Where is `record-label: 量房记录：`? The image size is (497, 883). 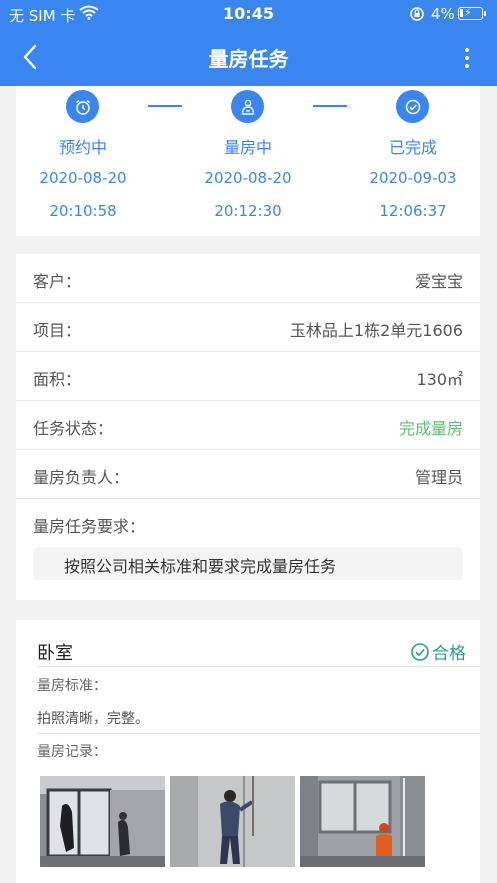 record-label: 量房记录： is located at coordinates (72, 752).